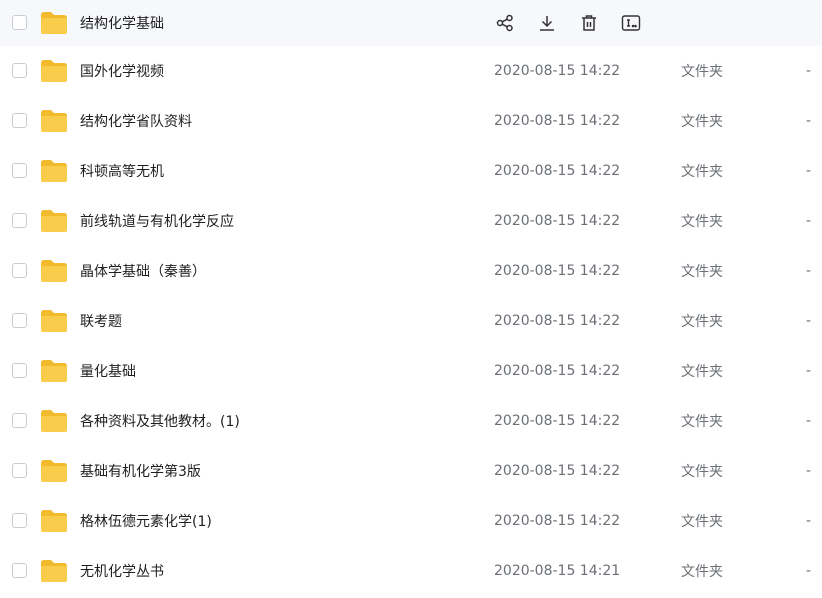  I want to click on file-name: 量化基础, so click(108, 371).